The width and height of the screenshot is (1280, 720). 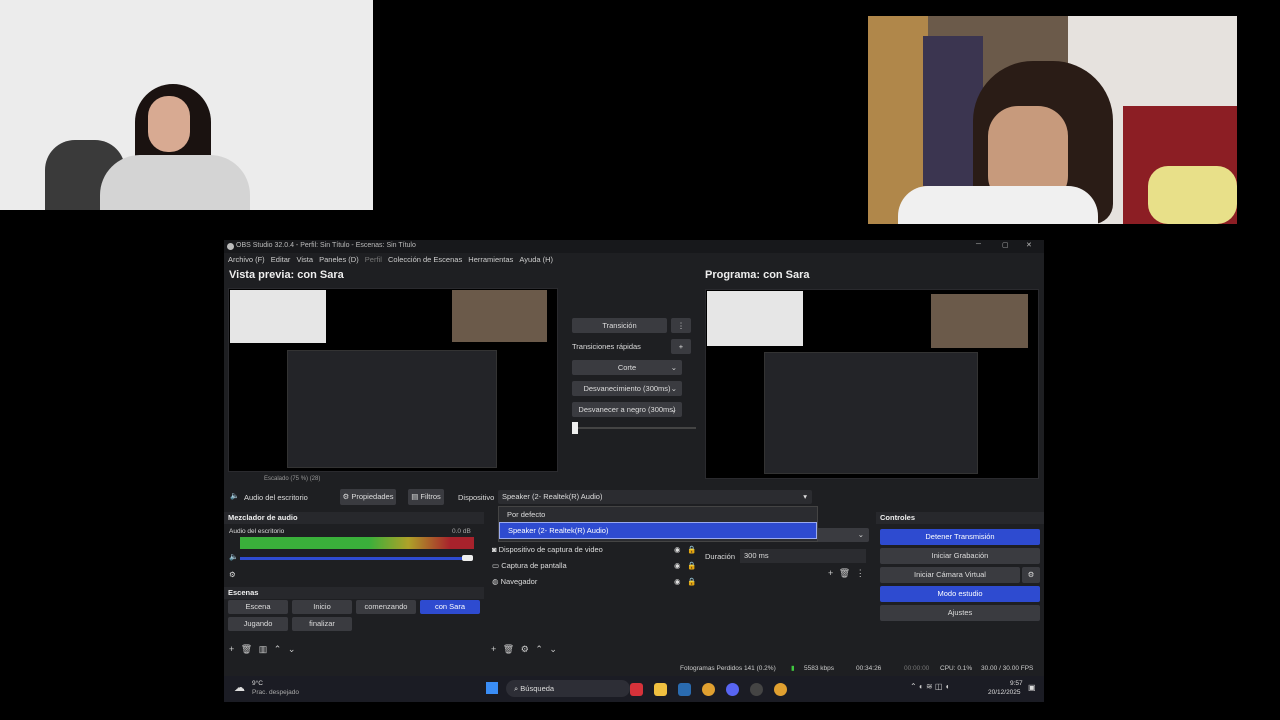 I want to click on transition-menu-button: ⋮, so click(x=681, y=325).